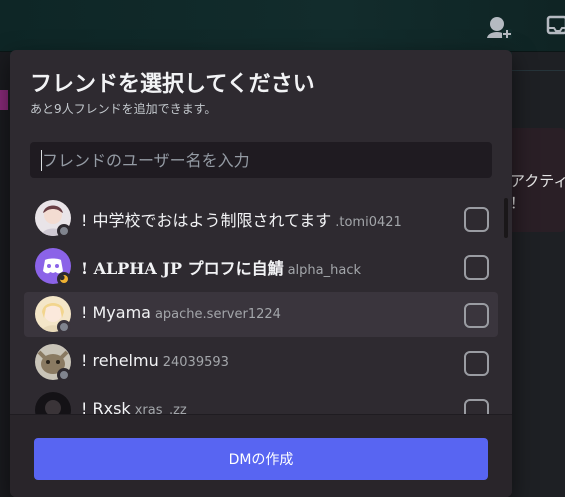  I want to click on friend-row: ! Myama apache.server1224, so click(261, 314).